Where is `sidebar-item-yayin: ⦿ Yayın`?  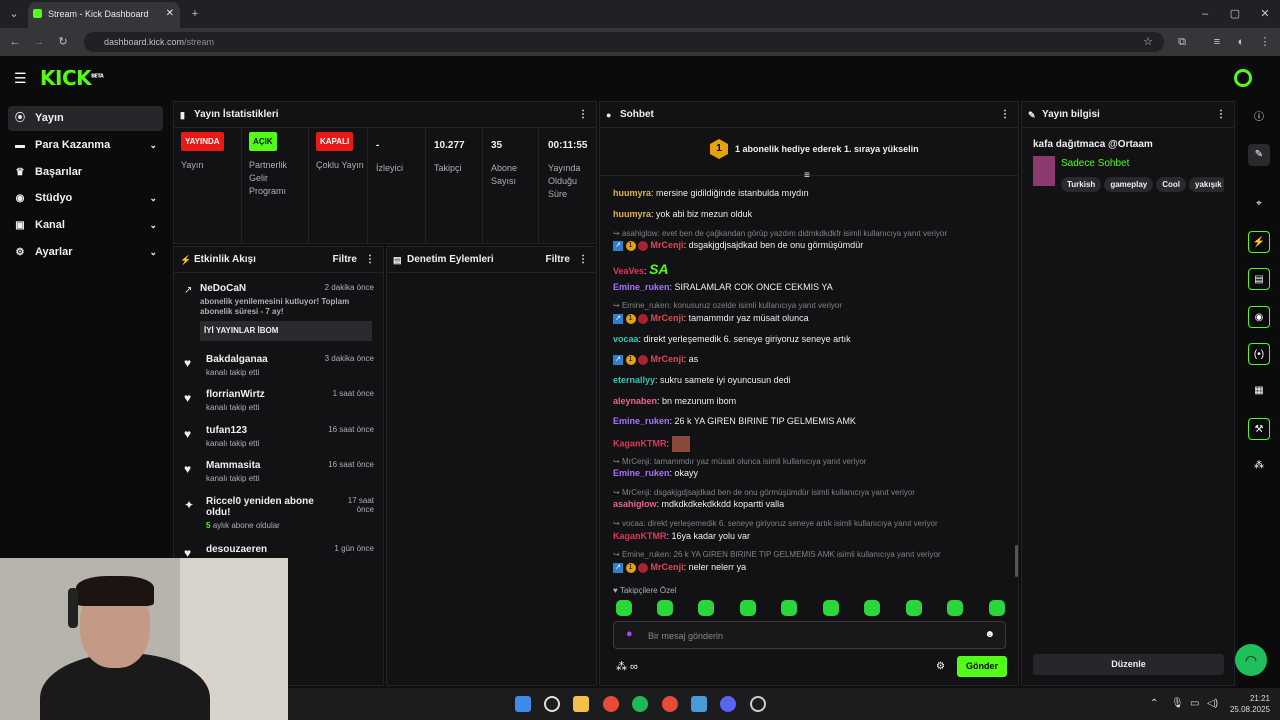 sidebar-item-yayin: ⦿ Yayın is located at coordinates (85, 118).